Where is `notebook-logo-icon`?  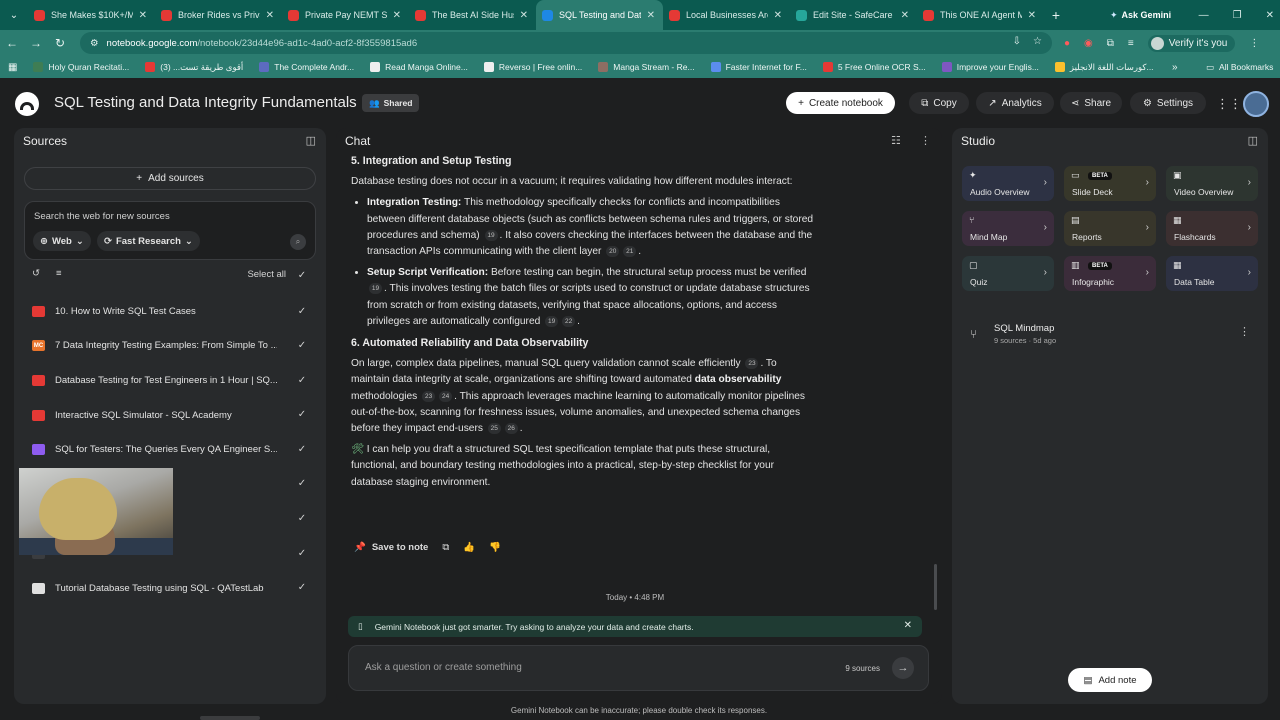 notebook-logo-icon is located at coordinates (27, 104).